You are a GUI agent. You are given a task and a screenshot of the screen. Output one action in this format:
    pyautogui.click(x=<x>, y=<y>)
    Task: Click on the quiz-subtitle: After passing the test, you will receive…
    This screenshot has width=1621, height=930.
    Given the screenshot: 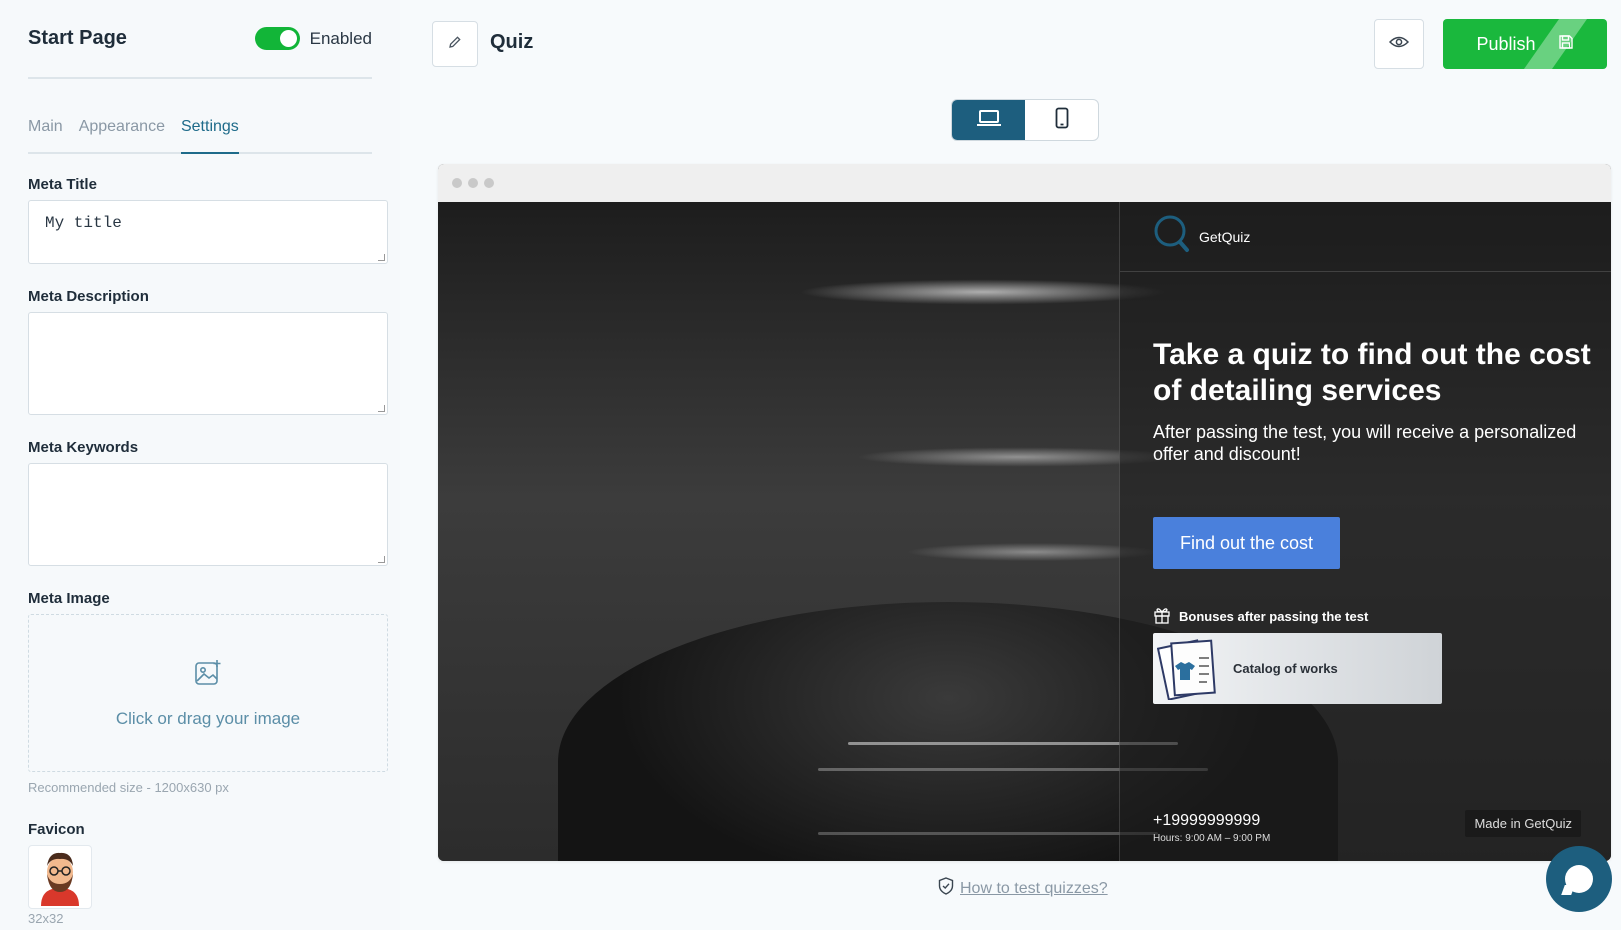 What is the action you would take?
    pyautogui.click(x=1365, y=443)
    